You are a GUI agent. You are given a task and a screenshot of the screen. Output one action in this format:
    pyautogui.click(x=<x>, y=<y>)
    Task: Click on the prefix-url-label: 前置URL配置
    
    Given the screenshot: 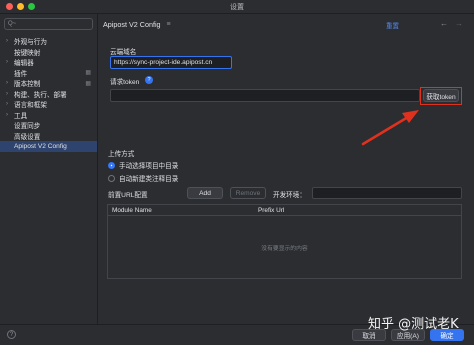 What is the action you would take?
    pyautogui.click(x=128, y=195)
    